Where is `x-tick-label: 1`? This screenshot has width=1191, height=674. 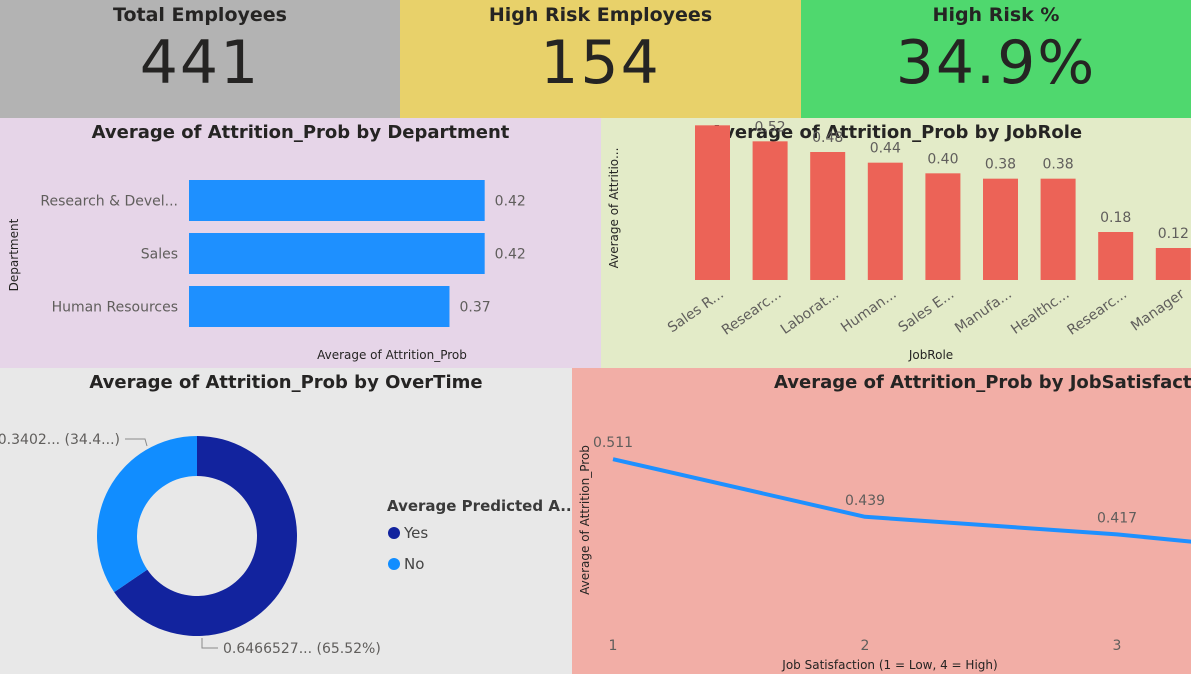
x-tick-label: 1 is located at coordinates (613, 646).